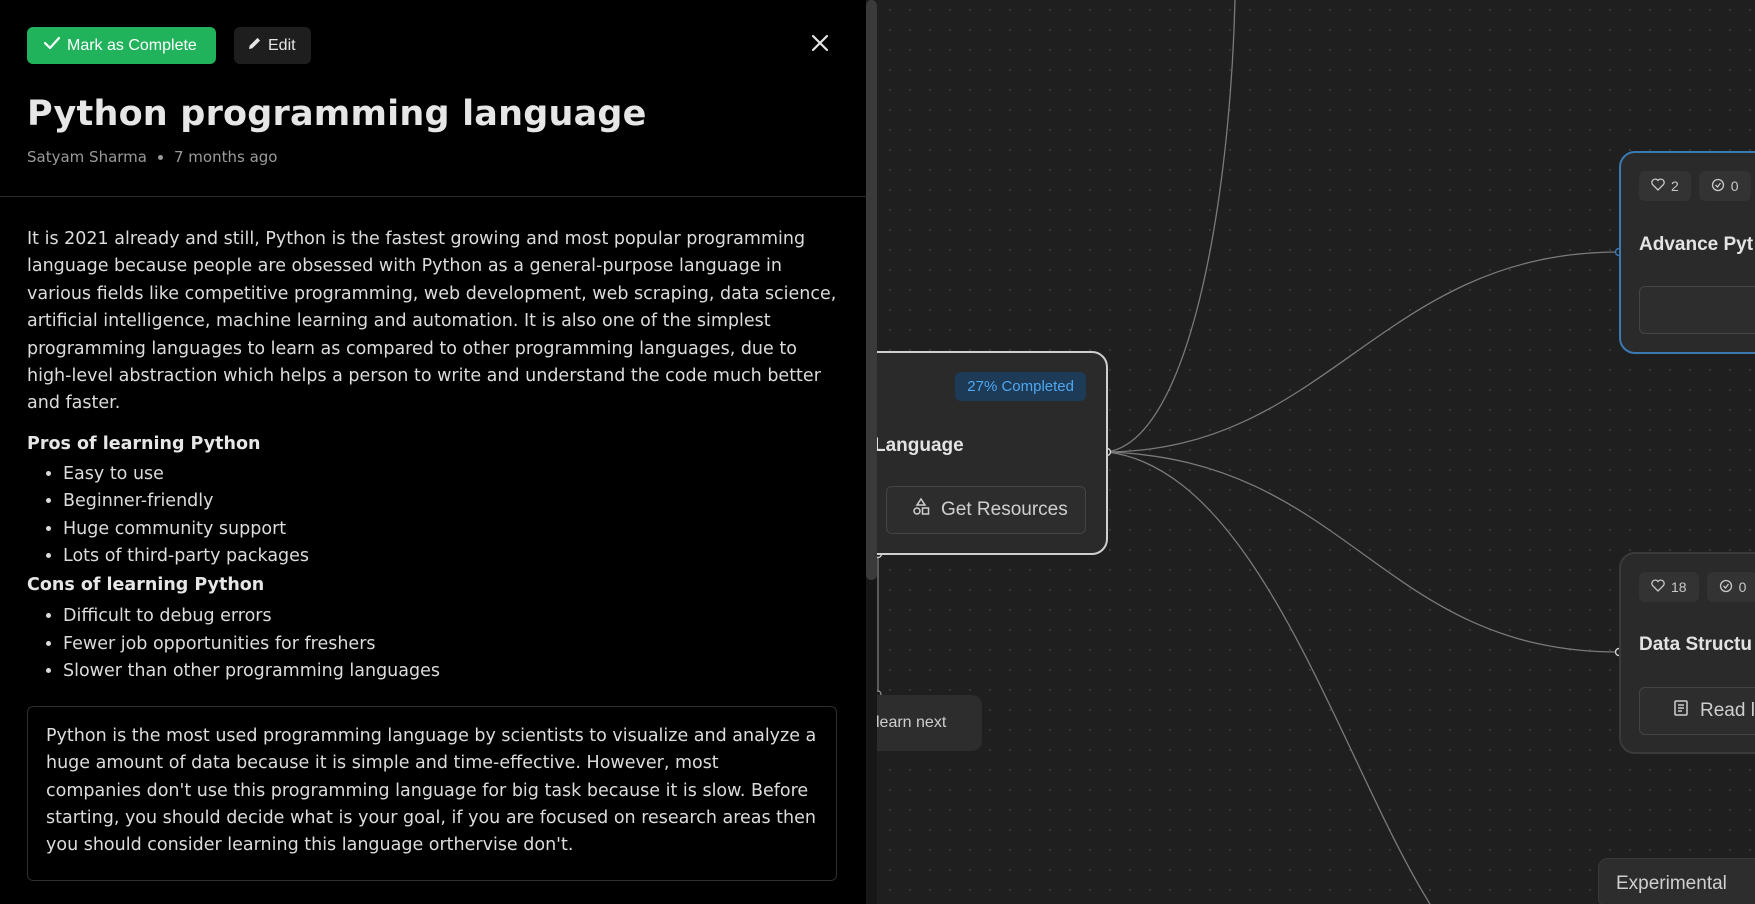 This screenshot has height=904, width=1755. I want to click on list-item: Huge community support, so click(450, 529).